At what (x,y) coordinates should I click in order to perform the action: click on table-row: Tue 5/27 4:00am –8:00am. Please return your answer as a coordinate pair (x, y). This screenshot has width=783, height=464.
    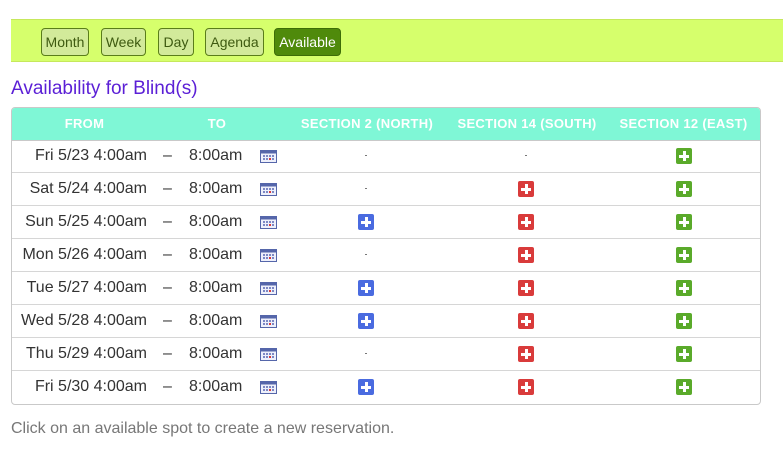
    Looking at the image, I should click on (386, 288).